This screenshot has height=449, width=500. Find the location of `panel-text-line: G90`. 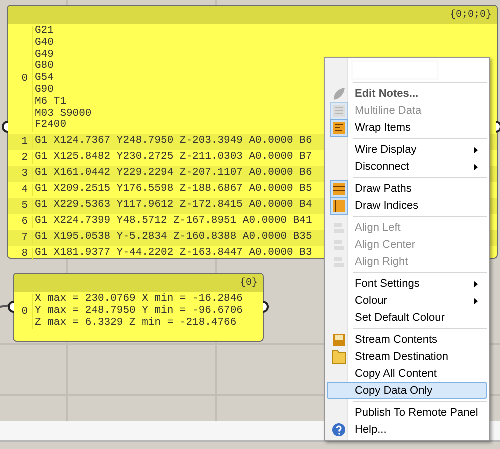

panel-text-line: G90 is located at coordinates (45, 90).